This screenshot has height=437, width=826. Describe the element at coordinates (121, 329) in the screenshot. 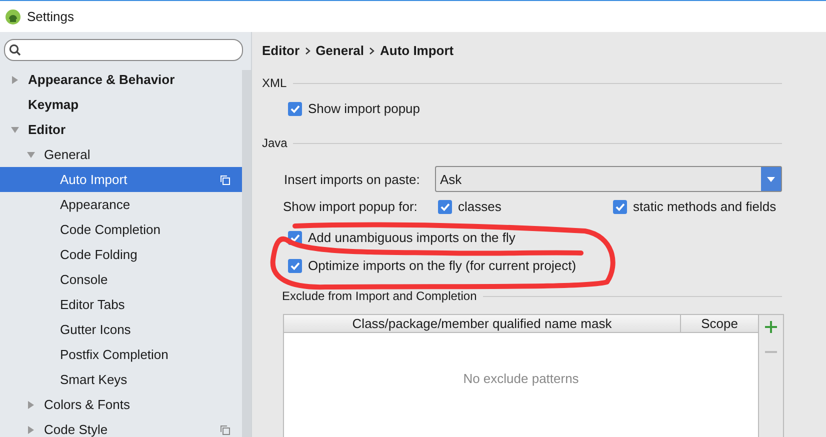

I see `tree-item: Gutter Icons` at that location.